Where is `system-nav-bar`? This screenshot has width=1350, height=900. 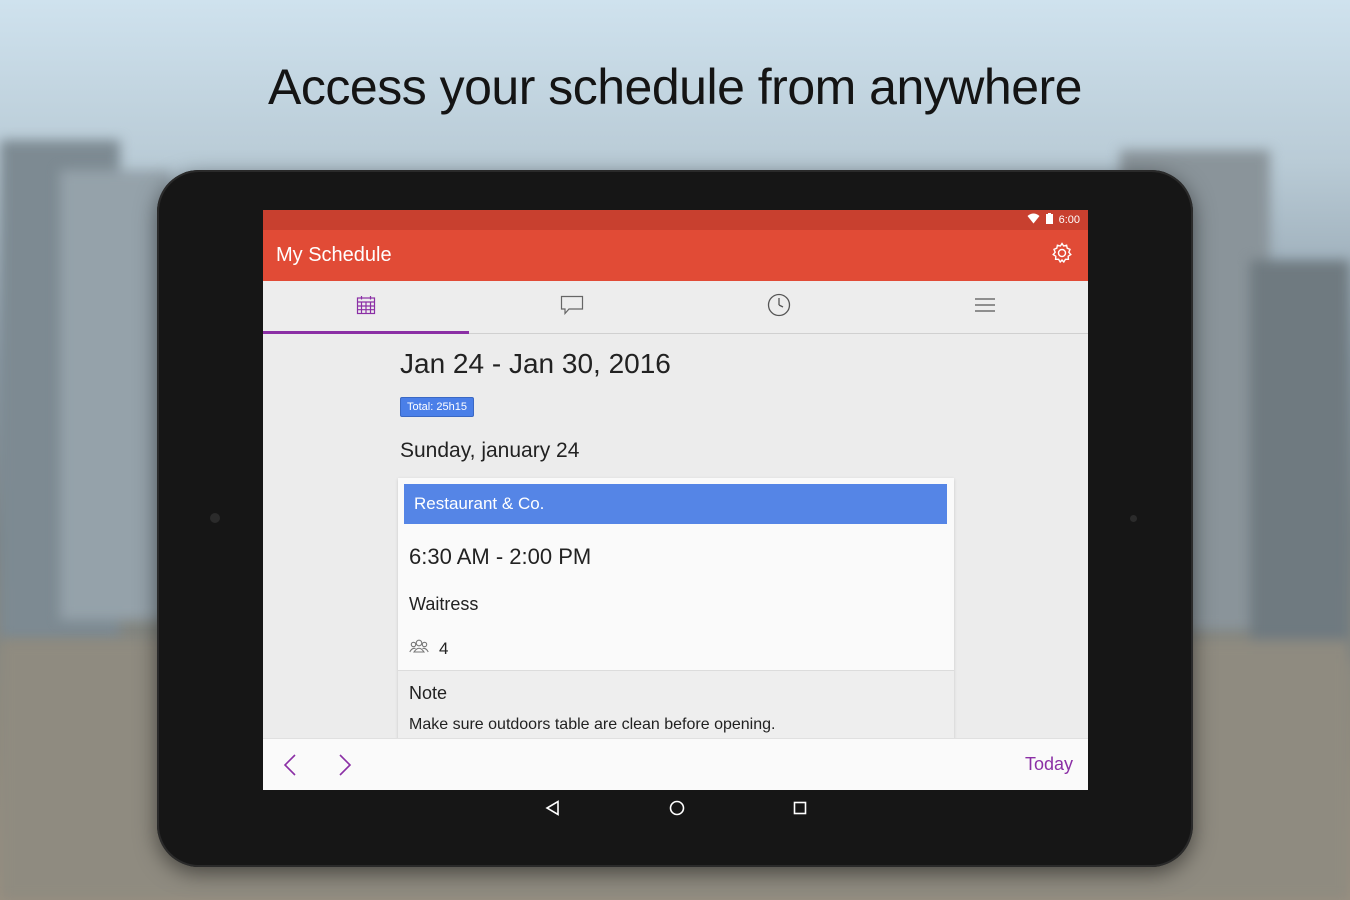
system-nav-bar is located at coordinates (675, 810).